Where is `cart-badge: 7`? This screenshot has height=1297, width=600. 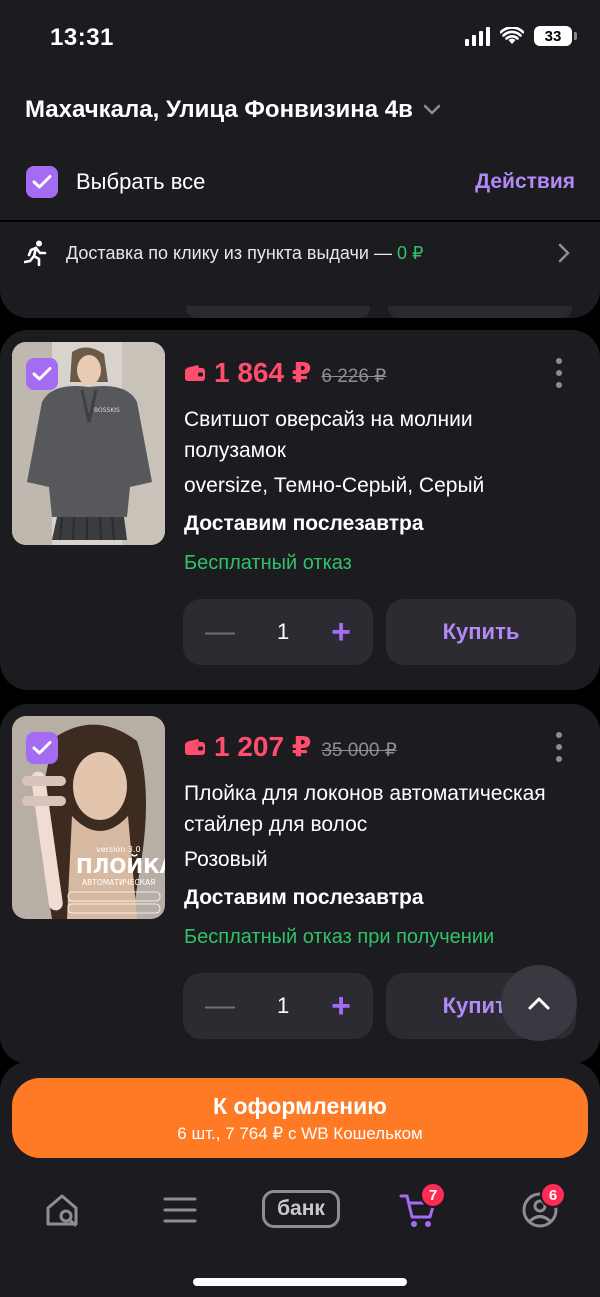
cart-badge: 7 is located at coordinates (433, 1195).